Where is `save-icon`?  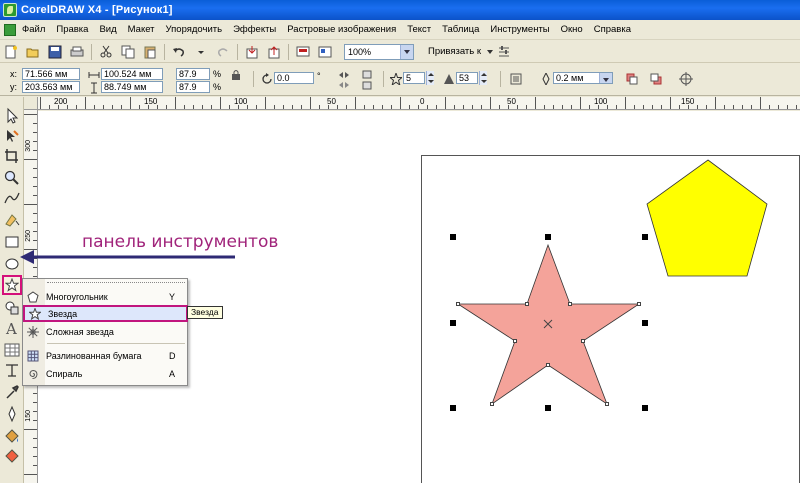
save-icon is located at coordinates (55, 52).